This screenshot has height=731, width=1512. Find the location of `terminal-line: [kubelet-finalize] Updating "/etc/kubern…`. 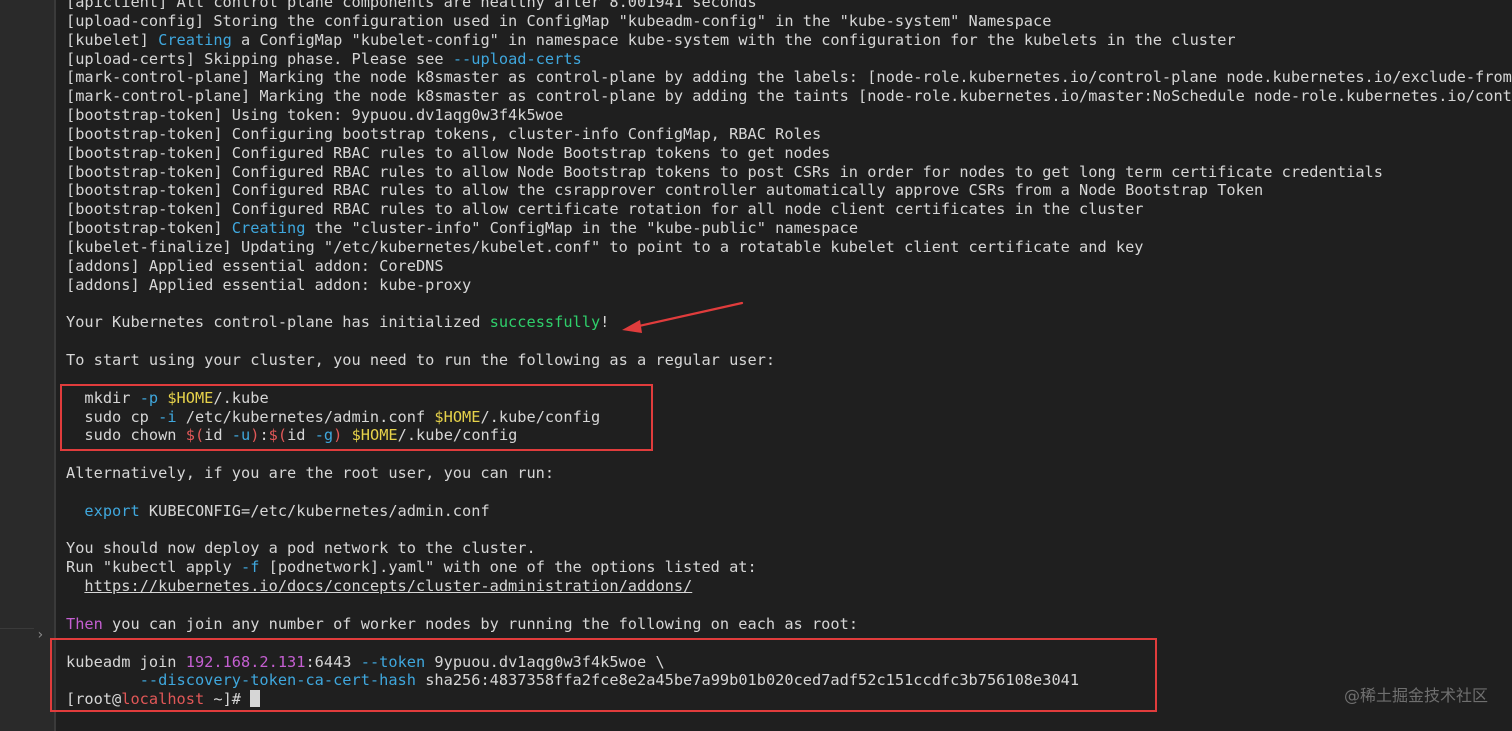

terminal-line: [kubelet-finalize] Updating "/etc/kubern… is located at coordinates (789, 247).